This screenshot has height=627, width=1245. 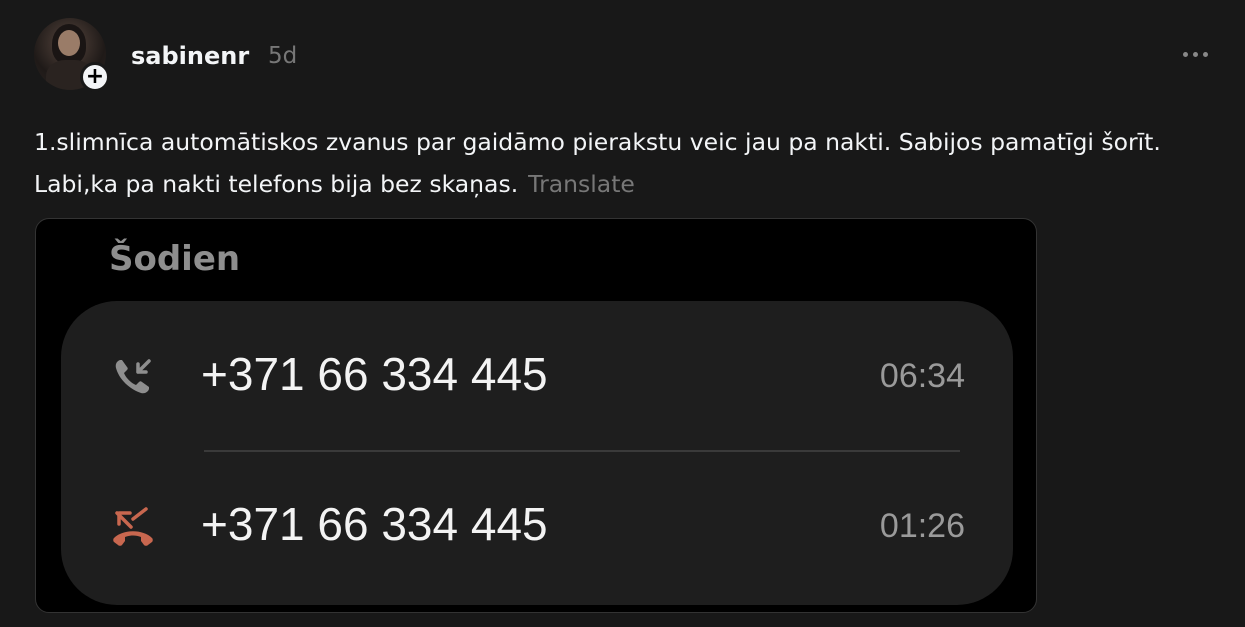 What do you see at coordinates (175, 259) in the screenshot?
I see `call-log-section-title: Šodien` at bounding box center [175, 259].